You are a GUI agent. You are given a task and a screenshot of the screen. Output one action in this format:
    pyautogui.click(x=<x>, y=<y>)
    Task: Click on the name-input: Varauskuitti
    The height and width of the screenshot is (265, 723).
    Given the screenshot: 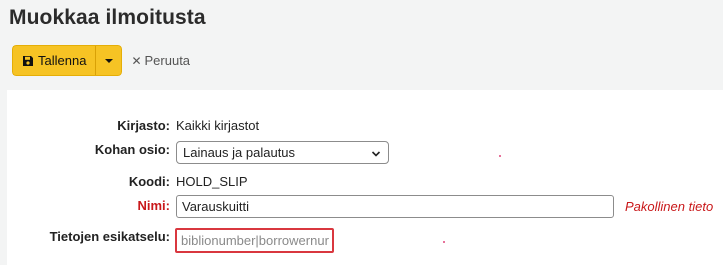 What is the action you would take?
    pyautogui.click(x=395, y=206)
    